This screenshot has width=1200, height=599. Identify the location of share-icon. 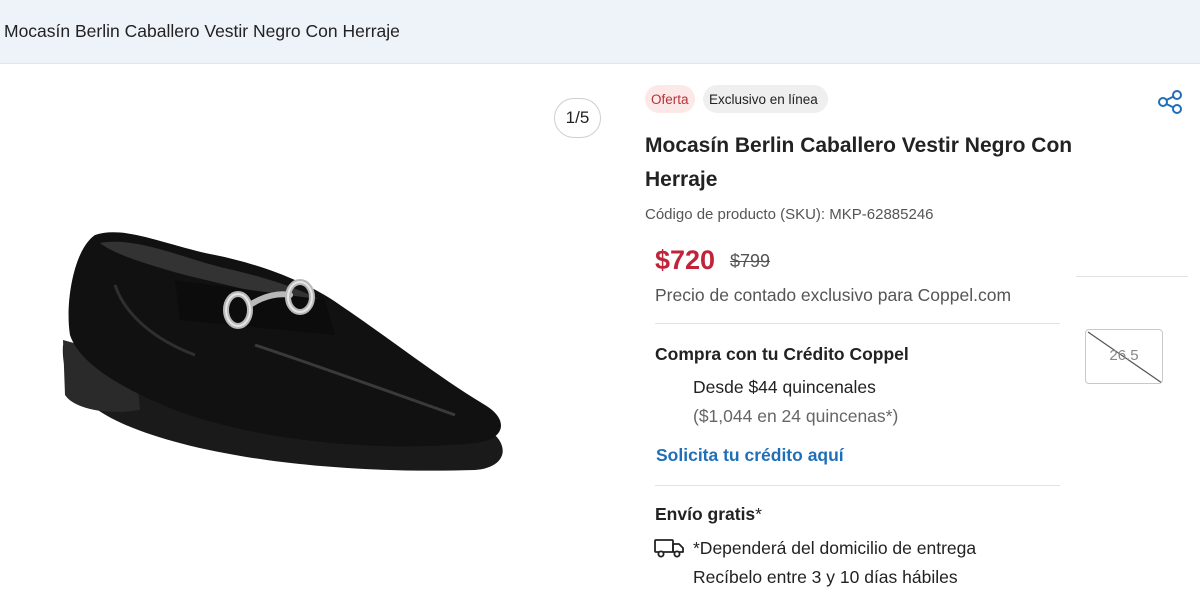
(1170, 102).